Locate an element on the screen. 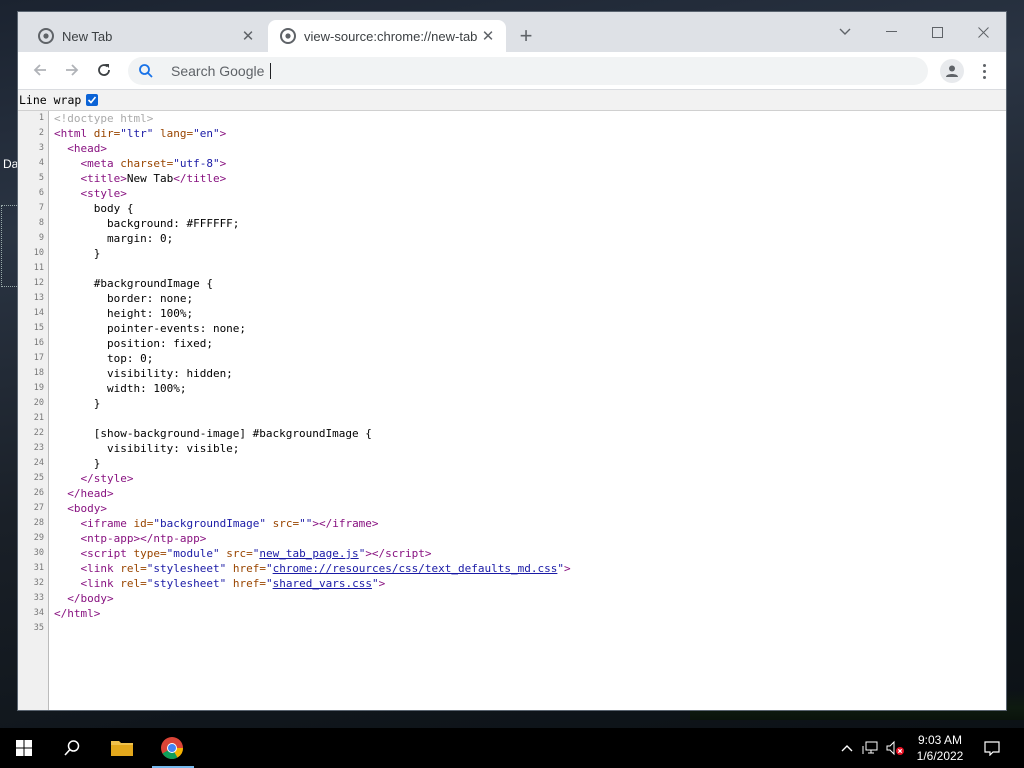 The height and width of the screenshot is (768, 1024). taskbar-clock: 9:03 AM 1/6/2022 is located at coordinates (940, 748).